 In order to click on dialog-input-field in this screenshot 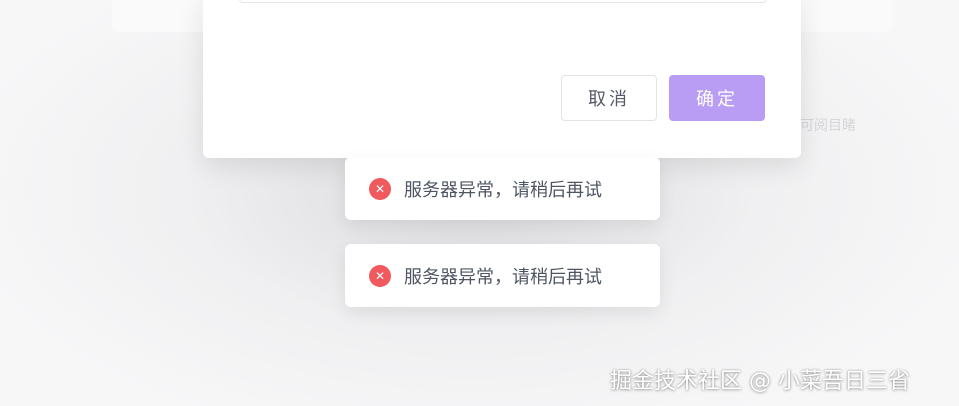, I will do `click(503, 1)`.